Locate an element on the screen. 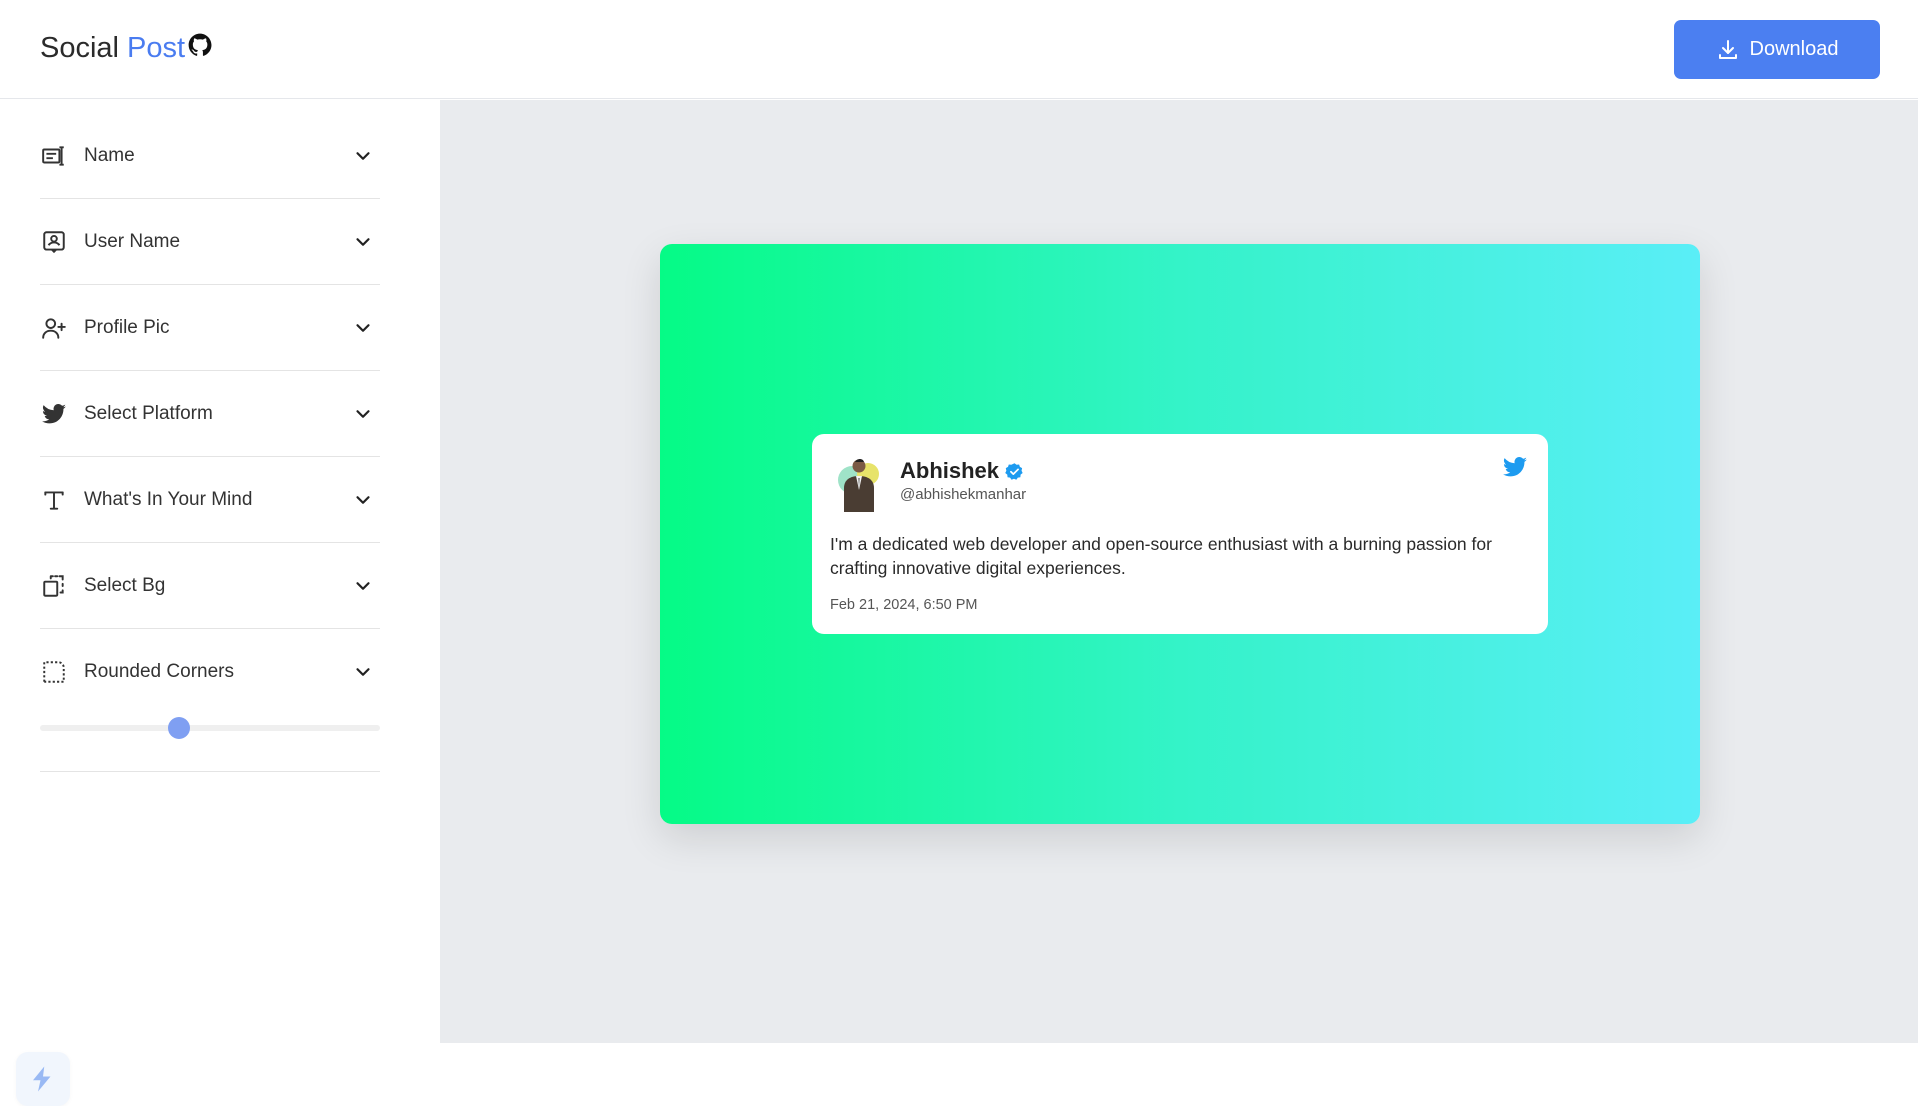 The width and height of the screenshot is (1918, 1106). accordion-label: Select Bg is located at coordinates (125, 585).